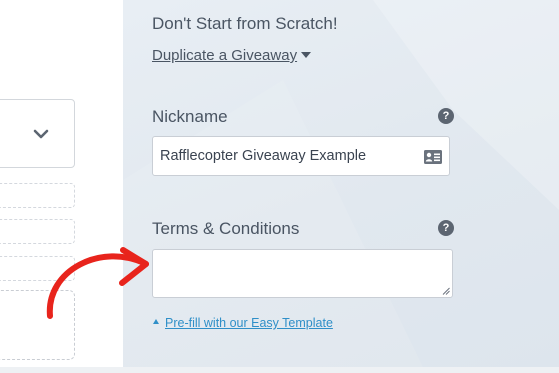 This screenshot has width=559, height=373. Describe the element at coordinates (446, 116) in the screenshot. I see `nickname-help-icon: ?` at that location.